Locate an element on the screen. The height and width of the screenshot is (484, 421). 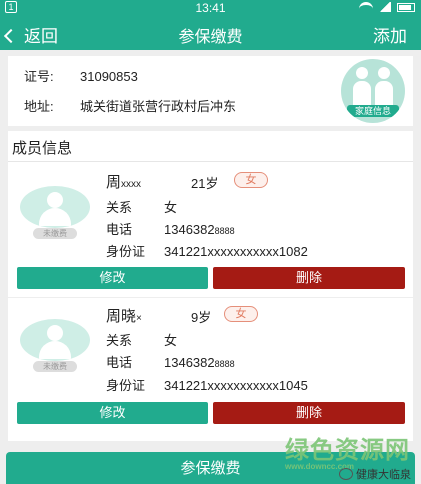
family-address-label: 地址: is located at coordinates (39, 106).